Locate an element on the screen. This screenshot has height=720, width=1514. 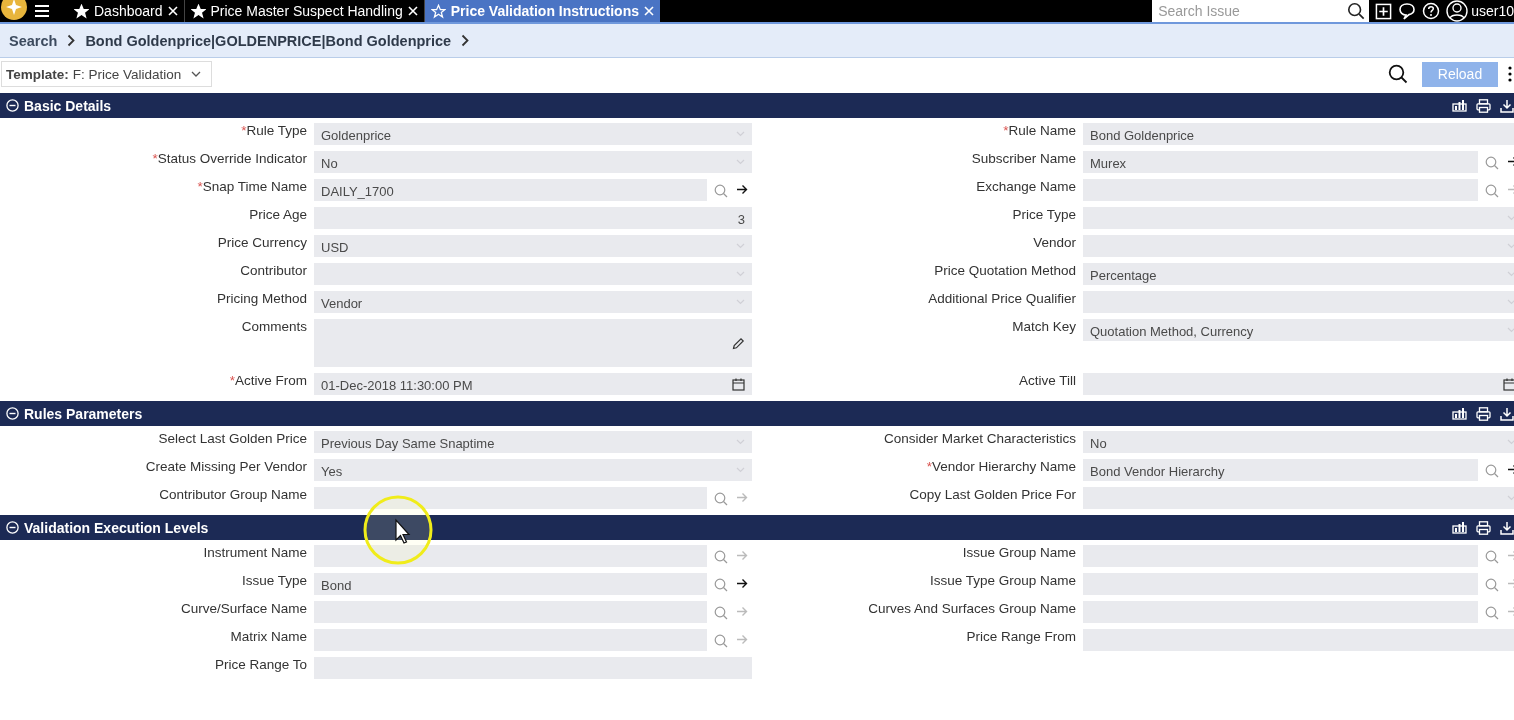
star-icon is located at coordinates (81, 11).